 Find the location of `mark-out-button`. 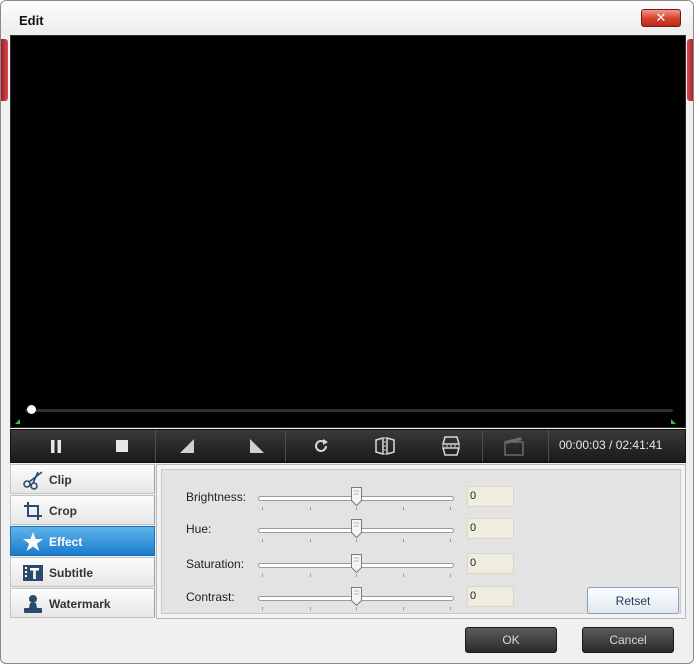

mark-out-button is located at coordinates (257, 446).